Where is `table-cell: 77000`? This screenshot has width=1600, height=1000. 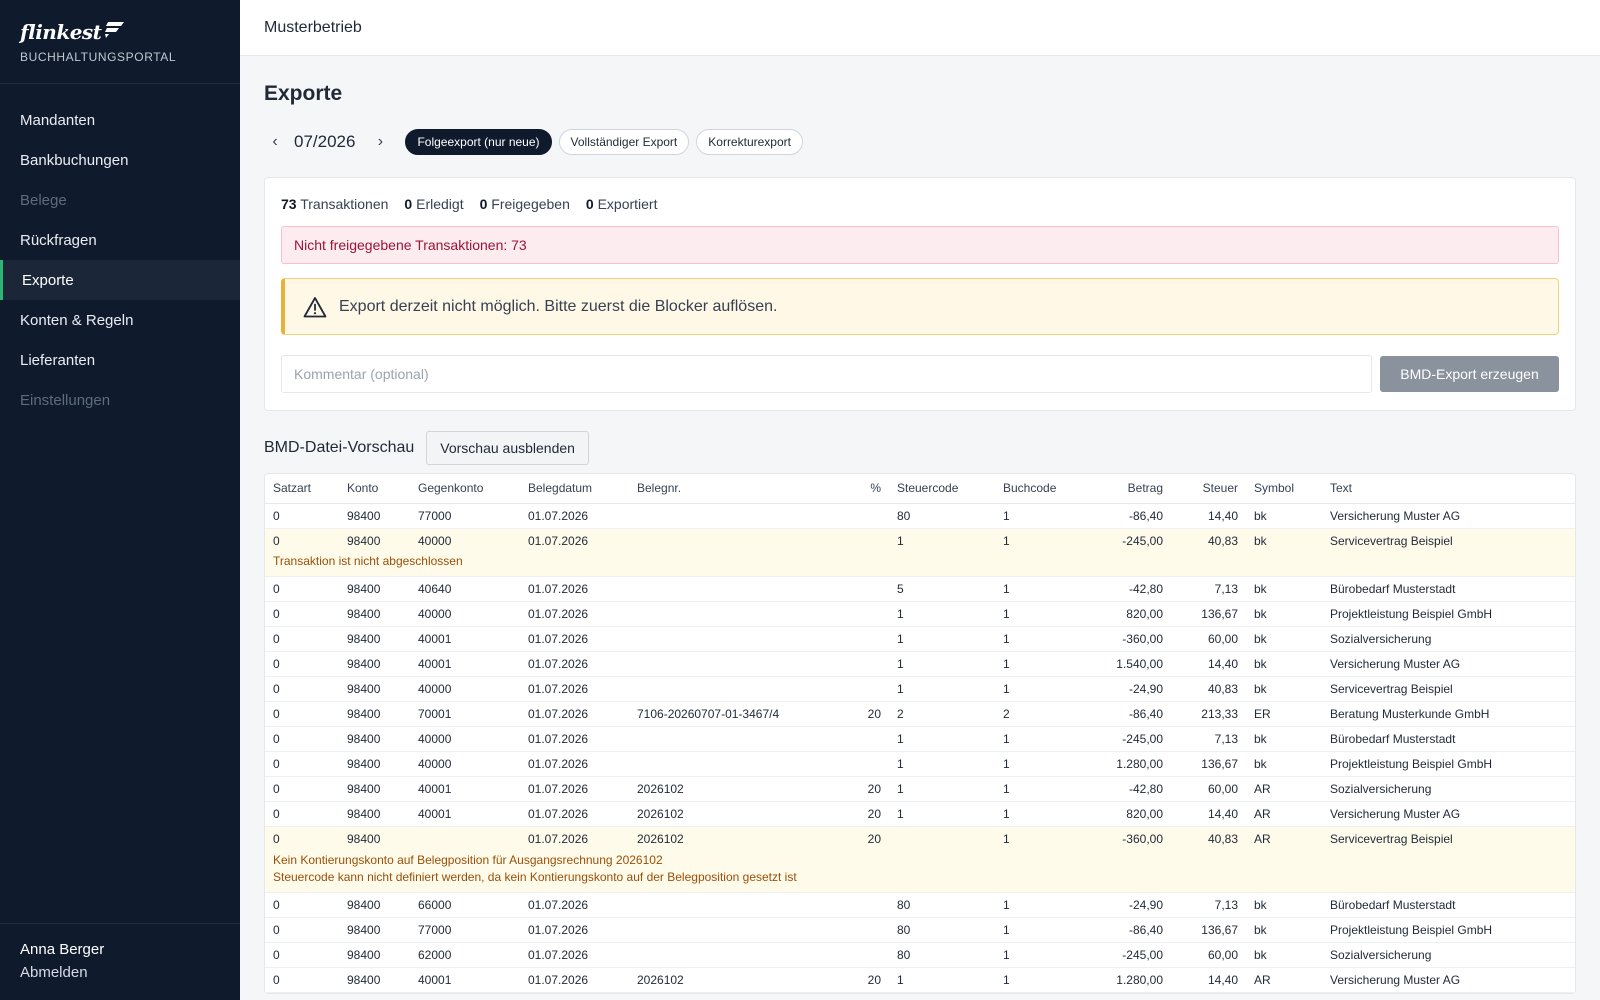
table-cell: 77000 is located at coordinates (465, 930).